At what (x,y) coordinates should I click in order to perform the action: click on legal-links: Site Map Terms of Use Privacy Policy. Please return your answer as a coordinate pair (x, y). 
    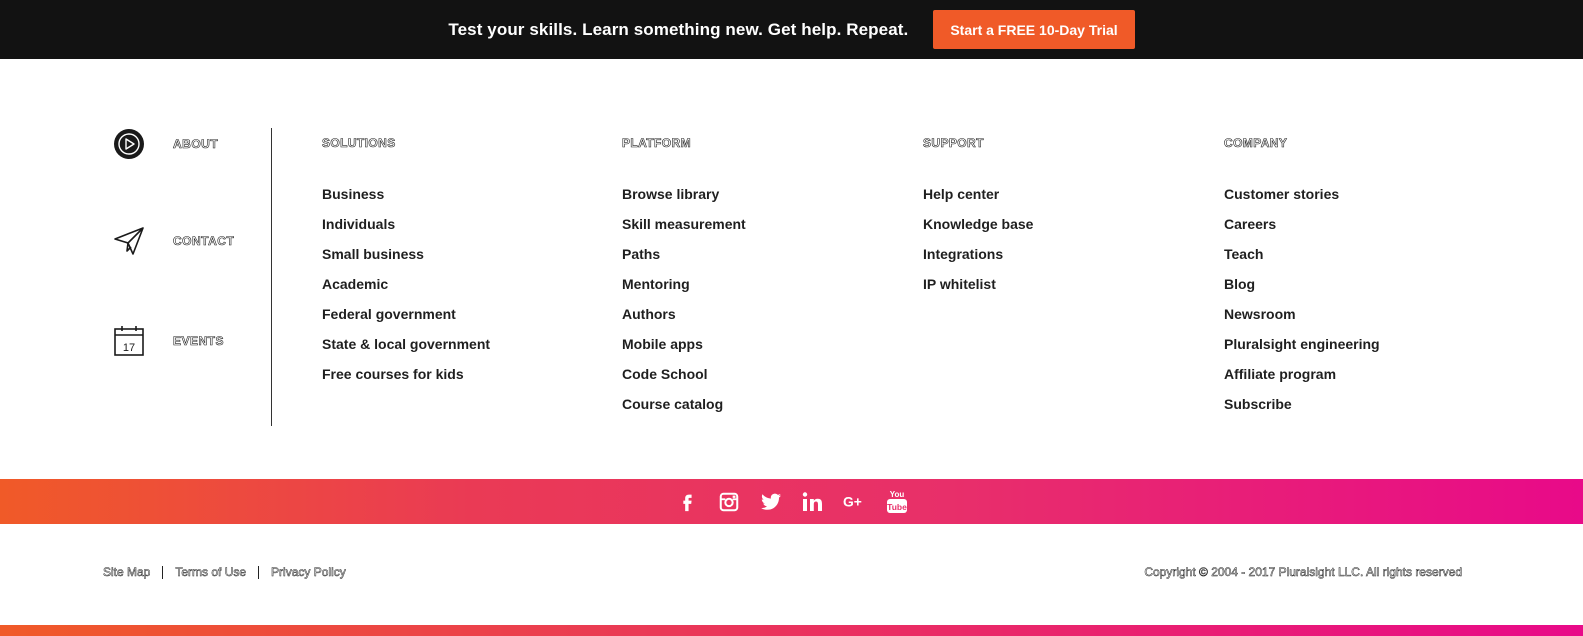
    Looking at the image, I should click on (224, 572).